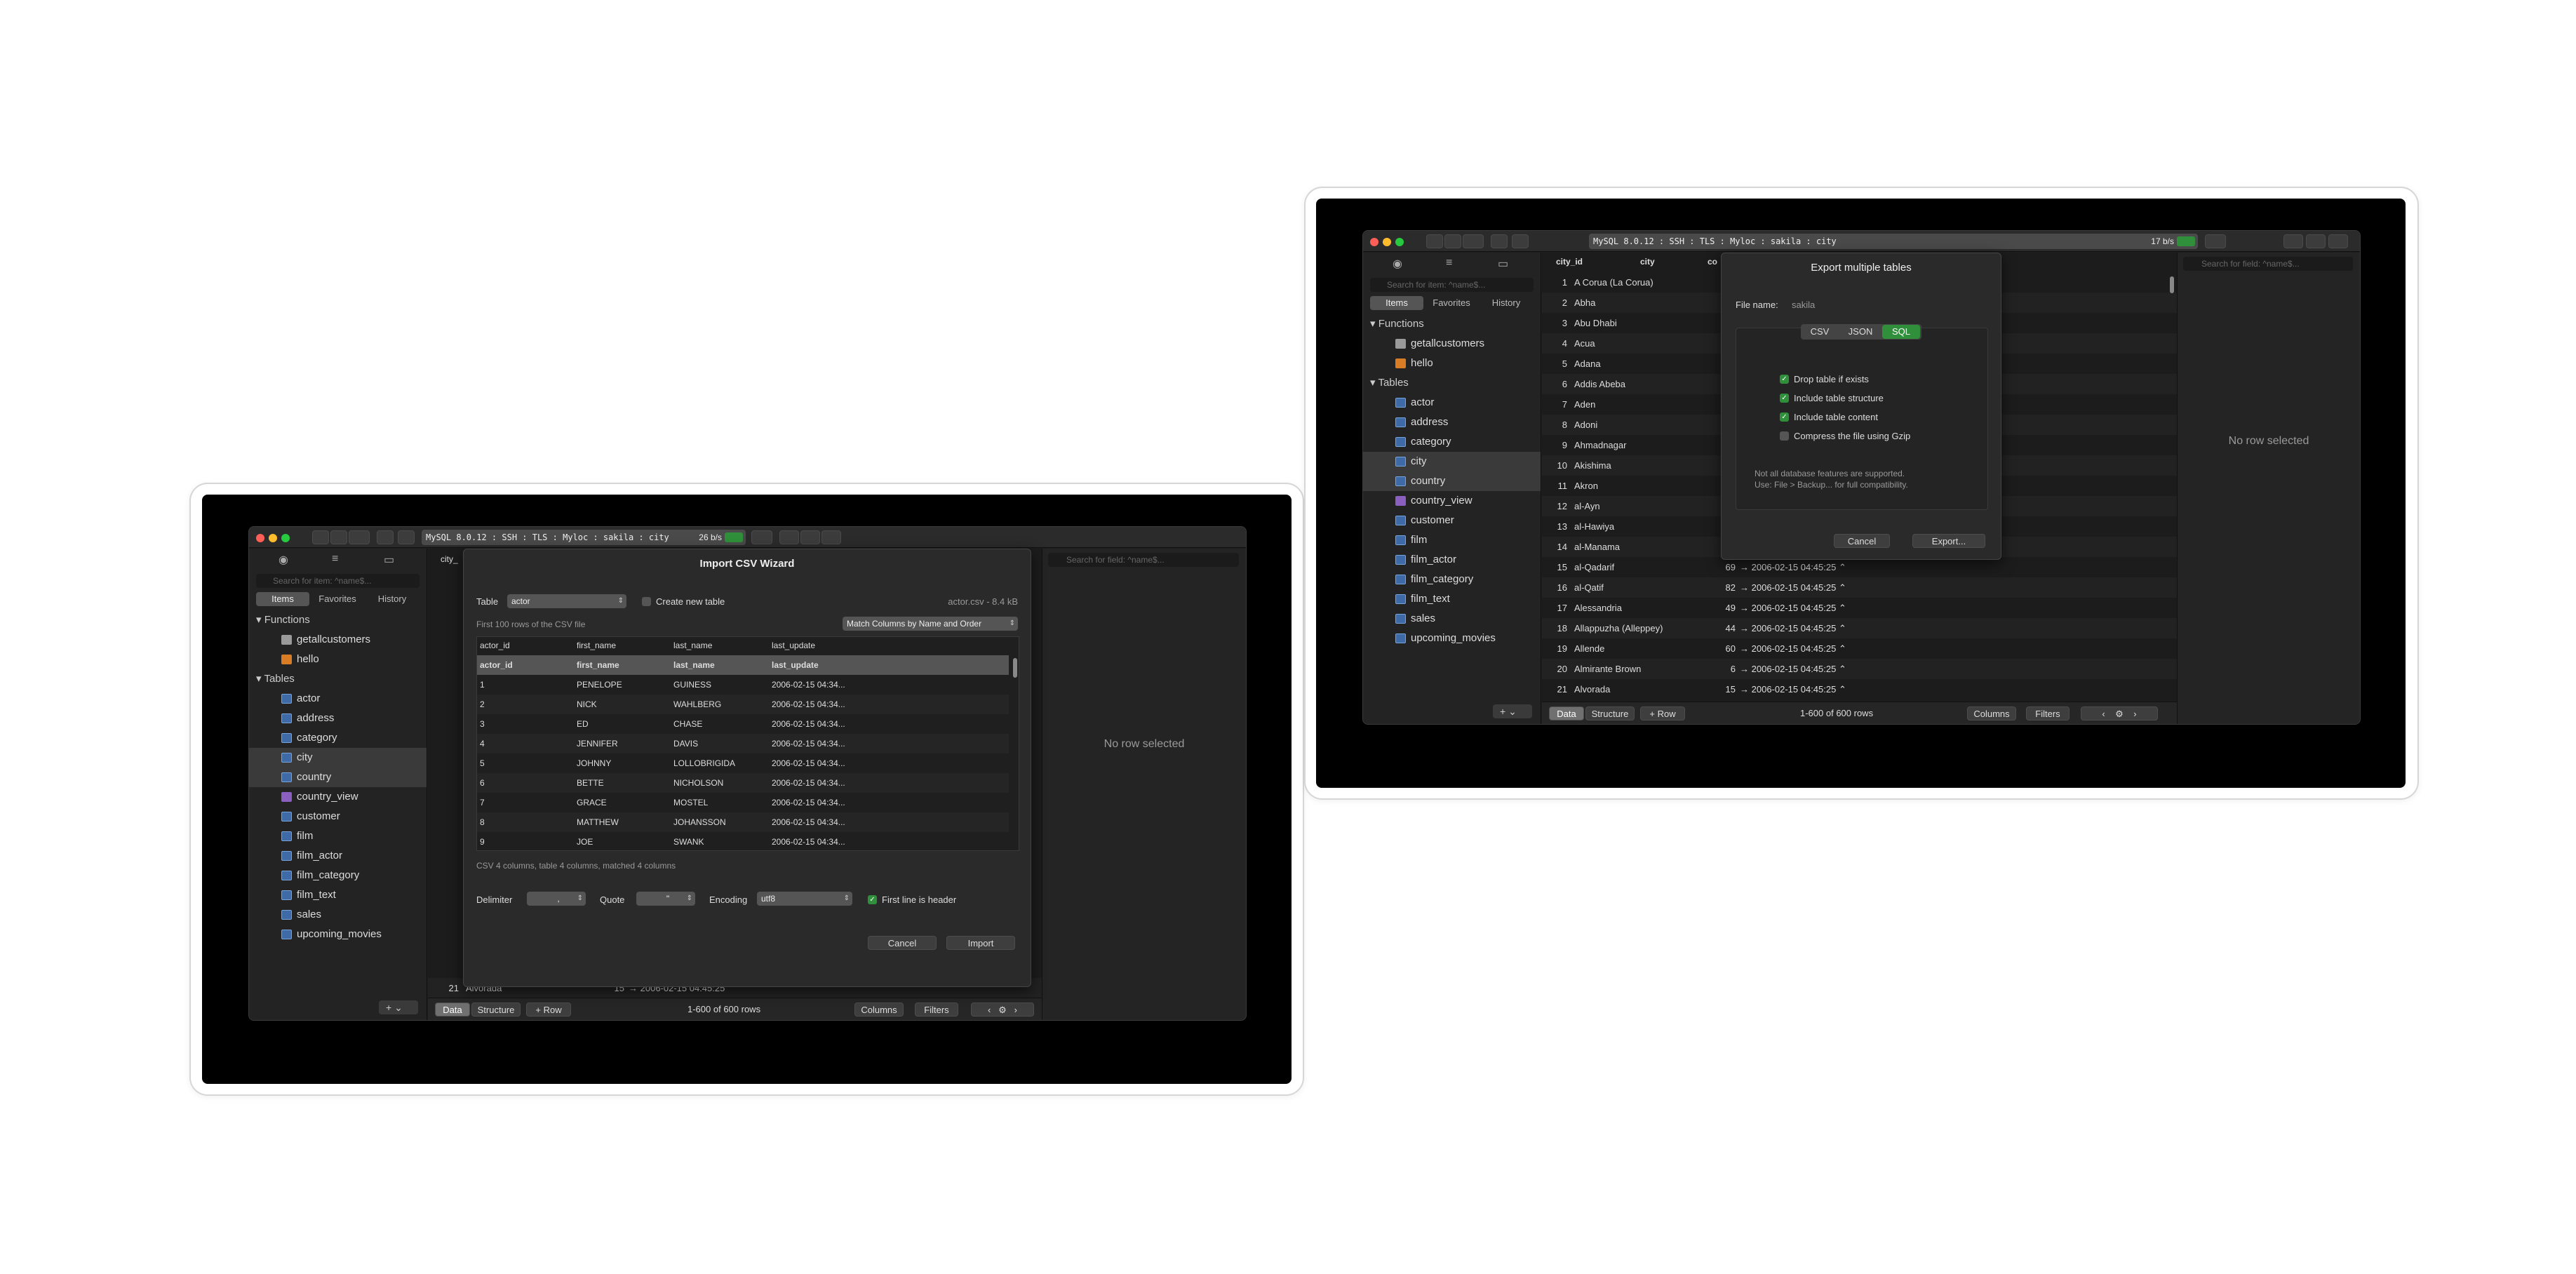 This screenshot has width=2576, height=1274. Describe the element at coordinates (1861, 332) in the screenshot. I see `format-json: JSON` at that location.